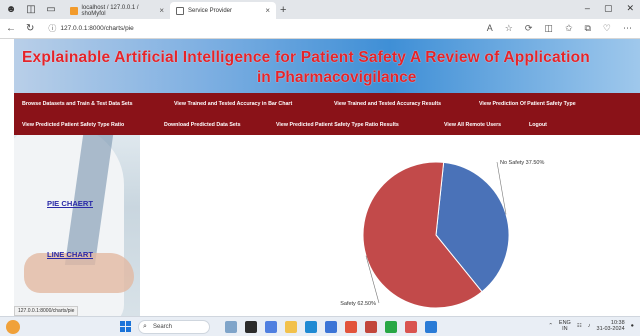 The height and width of the screenshot is (336, 640). What do you see at coordinates (411, 327) in the screenshot?
I see `app2-icon` at bounding box center [411, 327].